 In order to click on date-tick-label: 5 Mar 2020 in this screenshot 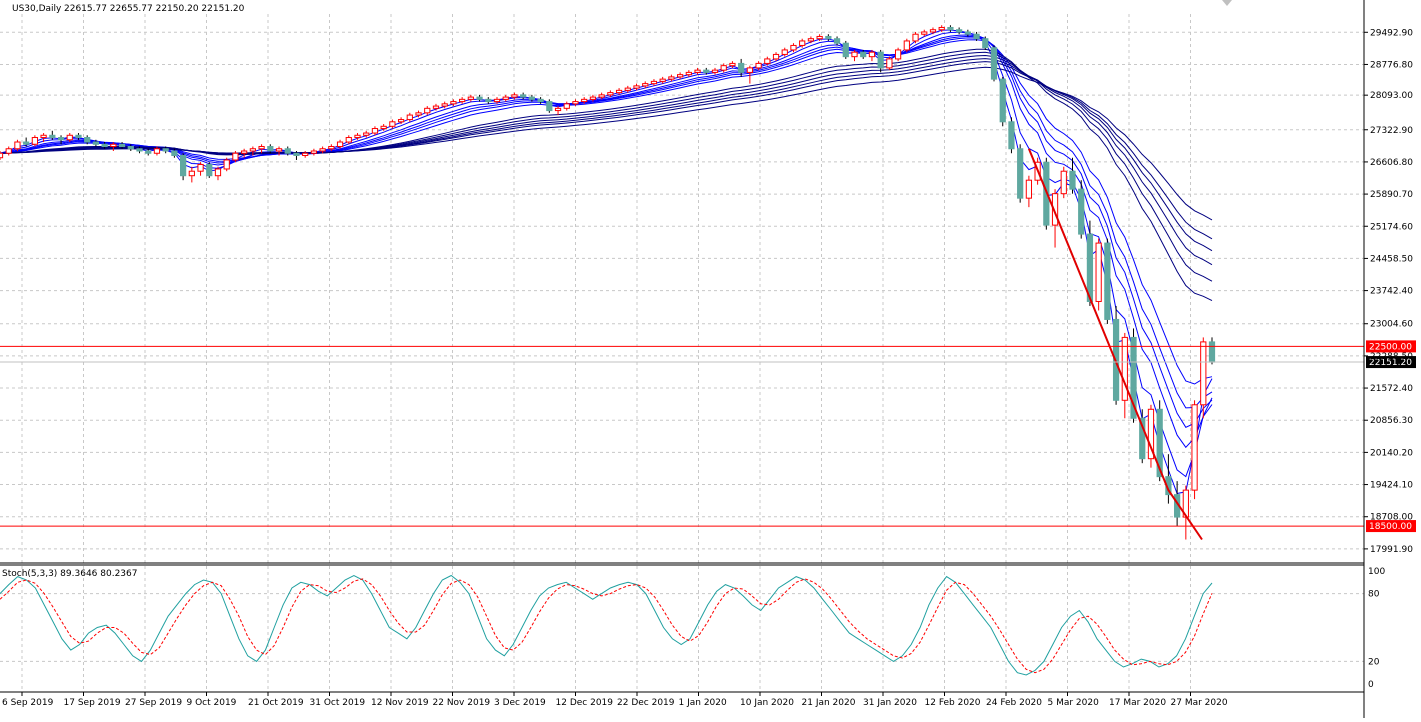, I will do `click(1074, 703)`.